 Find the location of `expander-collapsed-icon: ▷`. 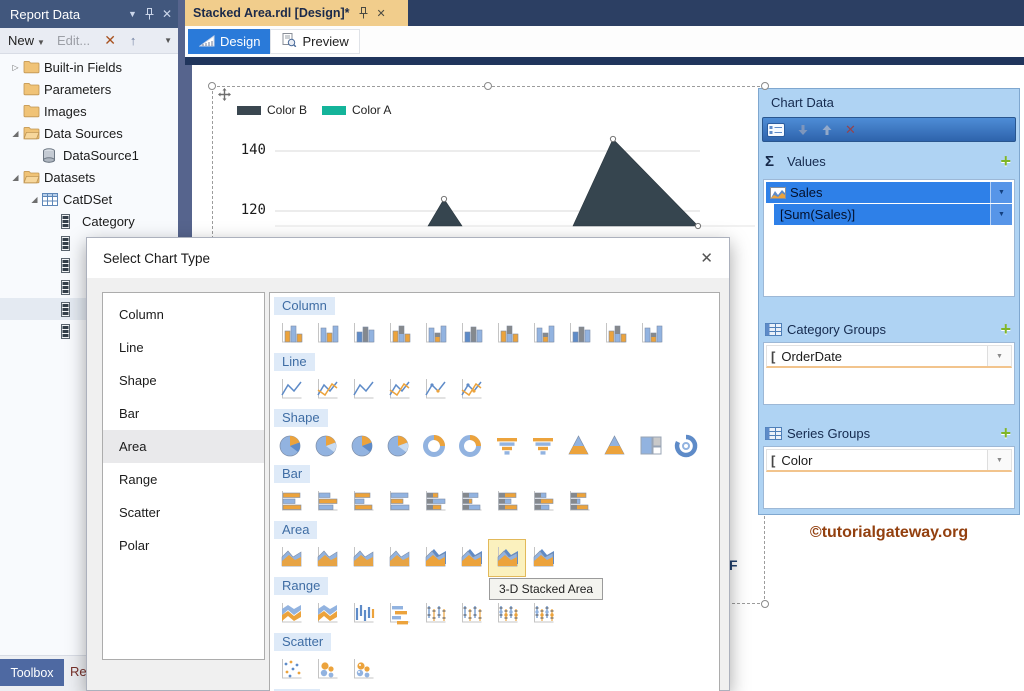

expander-collapsed-icon: ▷ is located at coordinates (15, 67).